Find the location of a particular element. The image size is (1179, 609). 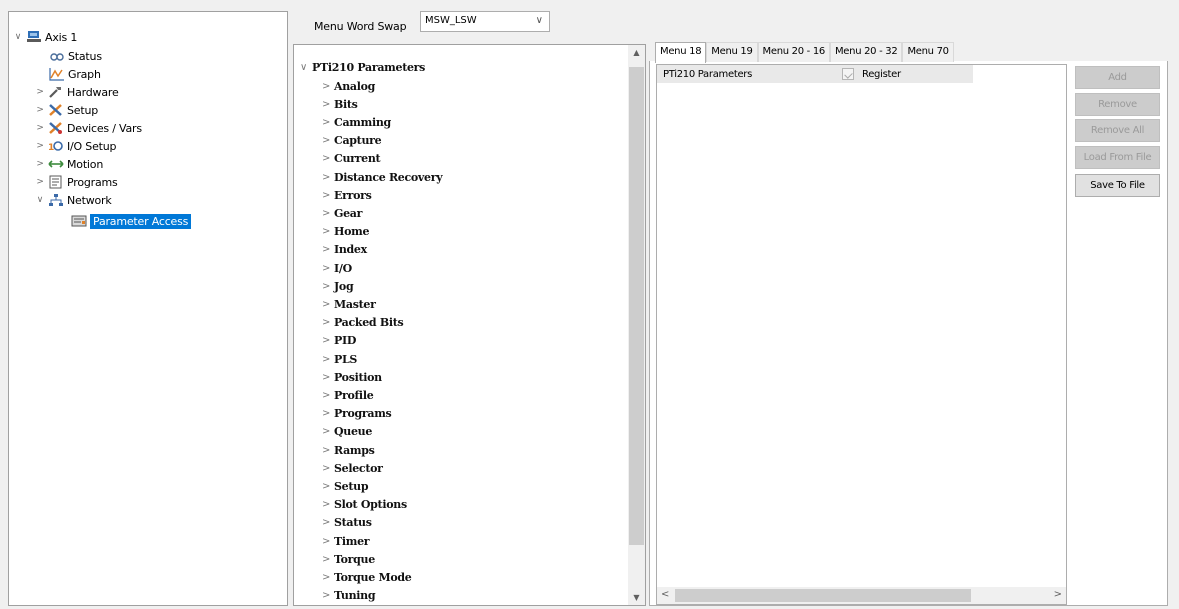

remove-button: Remove is located at coordinates (1117, 104).